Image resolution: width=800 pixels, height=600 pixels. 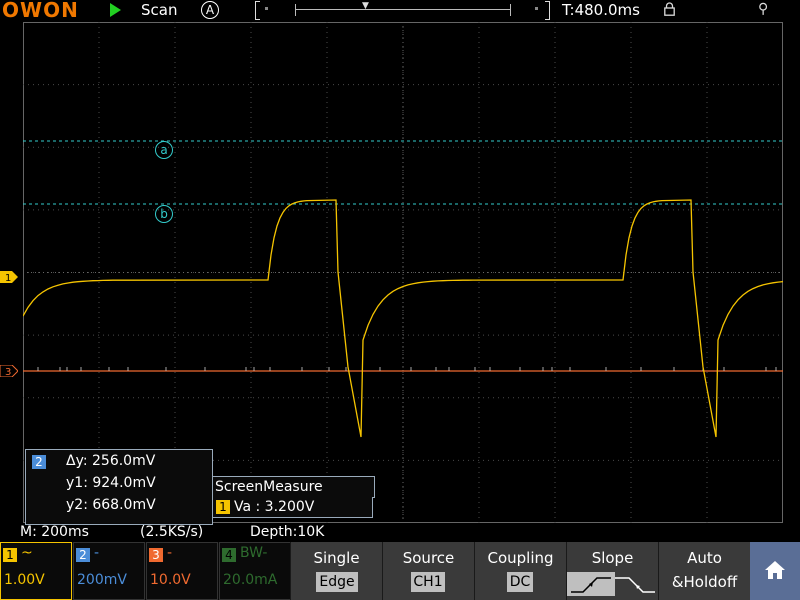 I want to click on ch1-badge: 1, so click(x=10, y=555).